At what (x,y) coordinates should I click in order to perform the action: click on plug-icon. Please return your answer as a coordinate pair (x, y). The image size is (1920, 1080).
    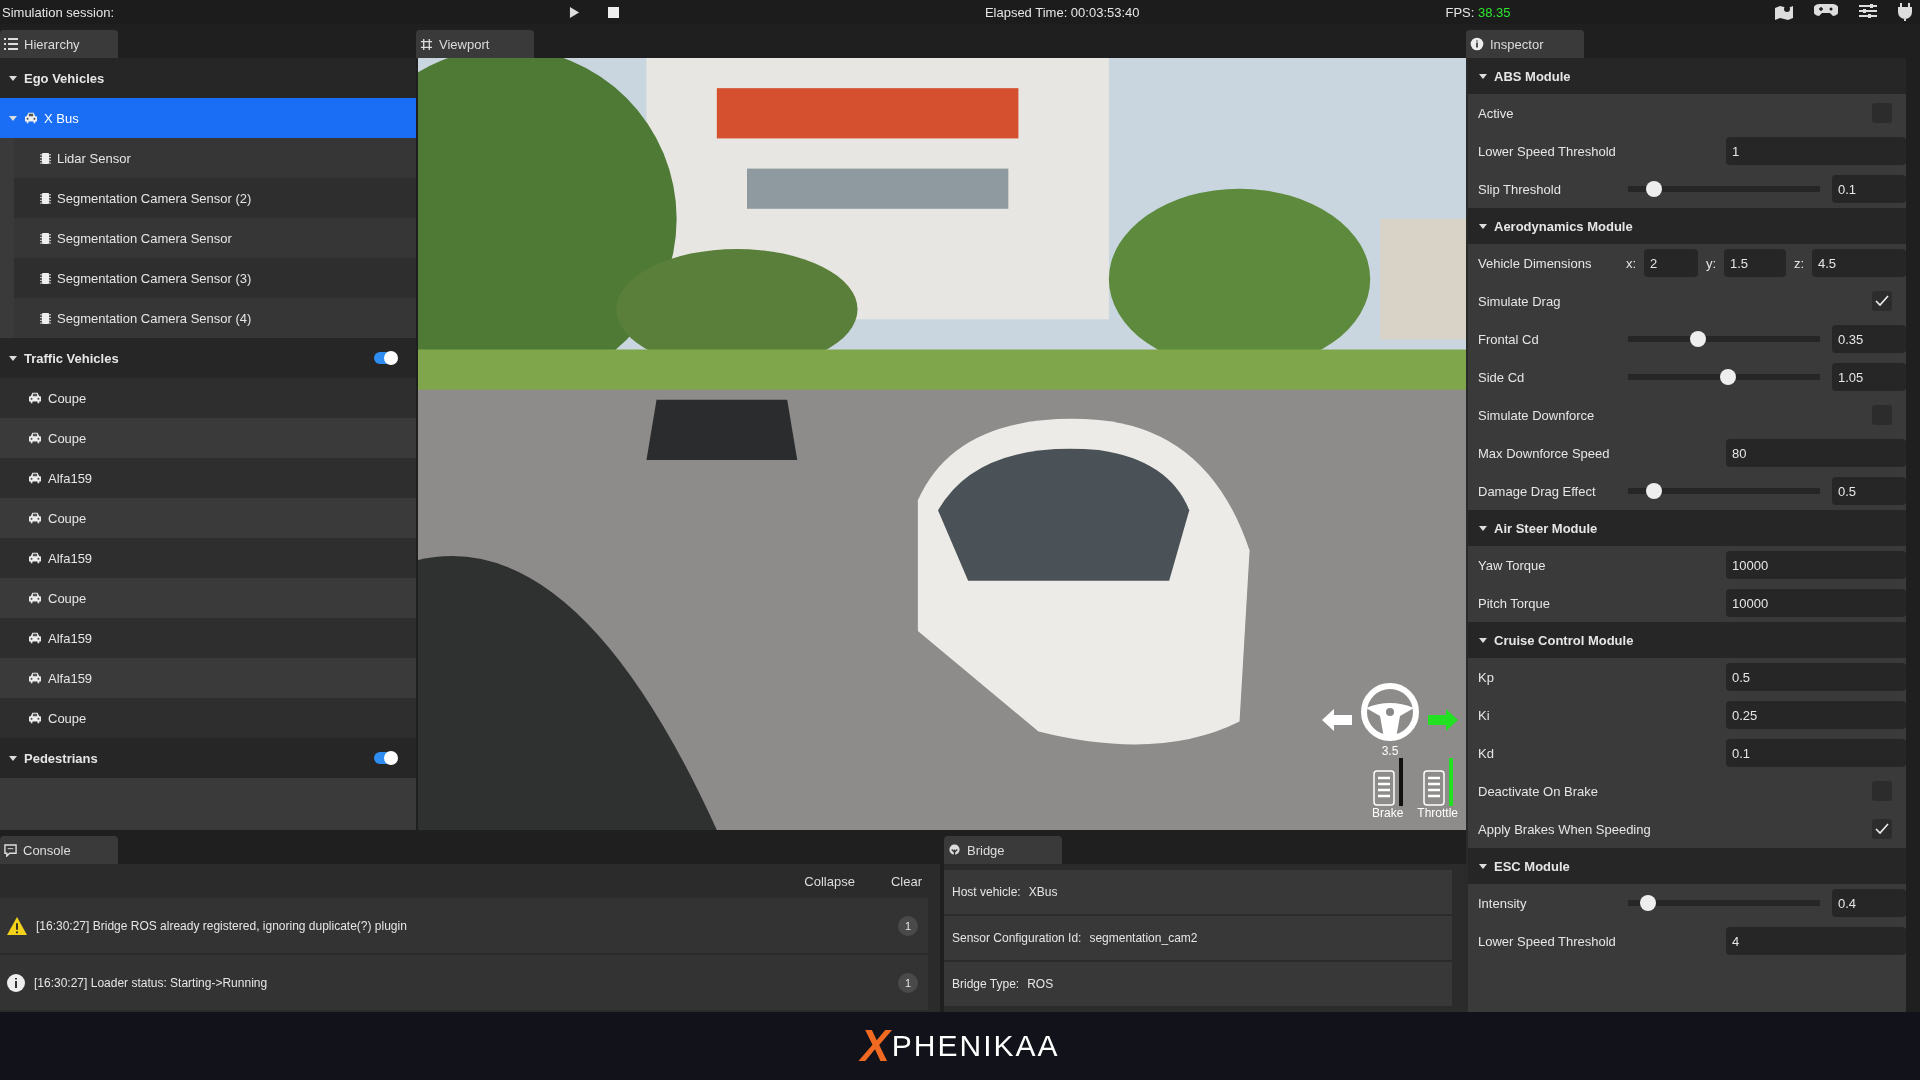
    Looking at the image, I should click on (1905, 12).